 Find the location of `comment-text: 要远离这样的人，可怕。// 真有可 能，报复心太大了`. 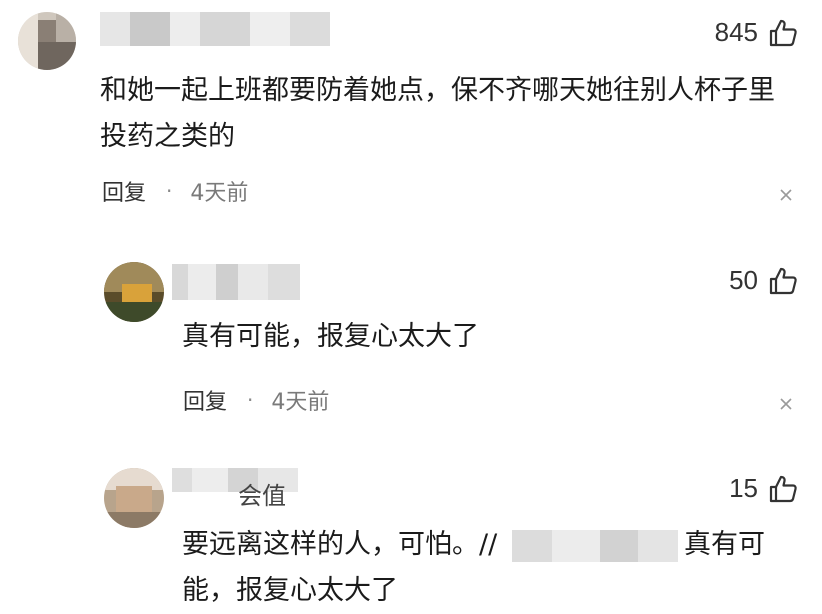

comment-text: 要远离这样的人，可怕。// 真有可 能，报复心太大了 is located at coordinates (492, 568).